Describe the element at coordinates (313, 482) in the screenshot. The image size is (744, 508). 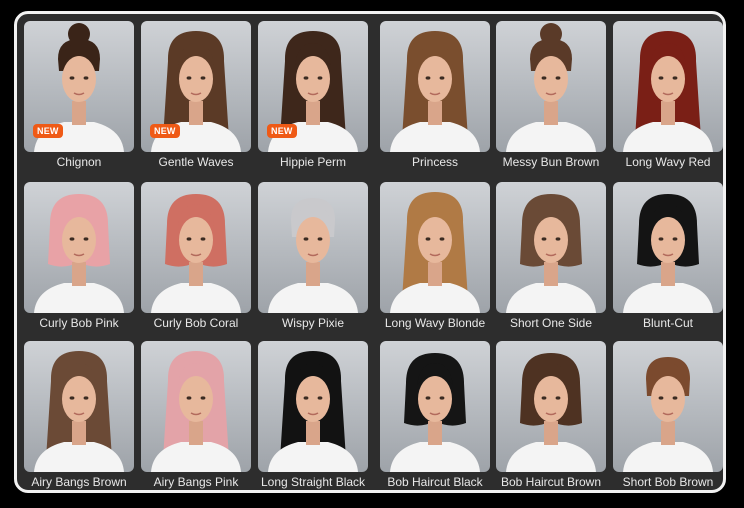
I see `hairstyle-label: Long Straight Black` at that location.